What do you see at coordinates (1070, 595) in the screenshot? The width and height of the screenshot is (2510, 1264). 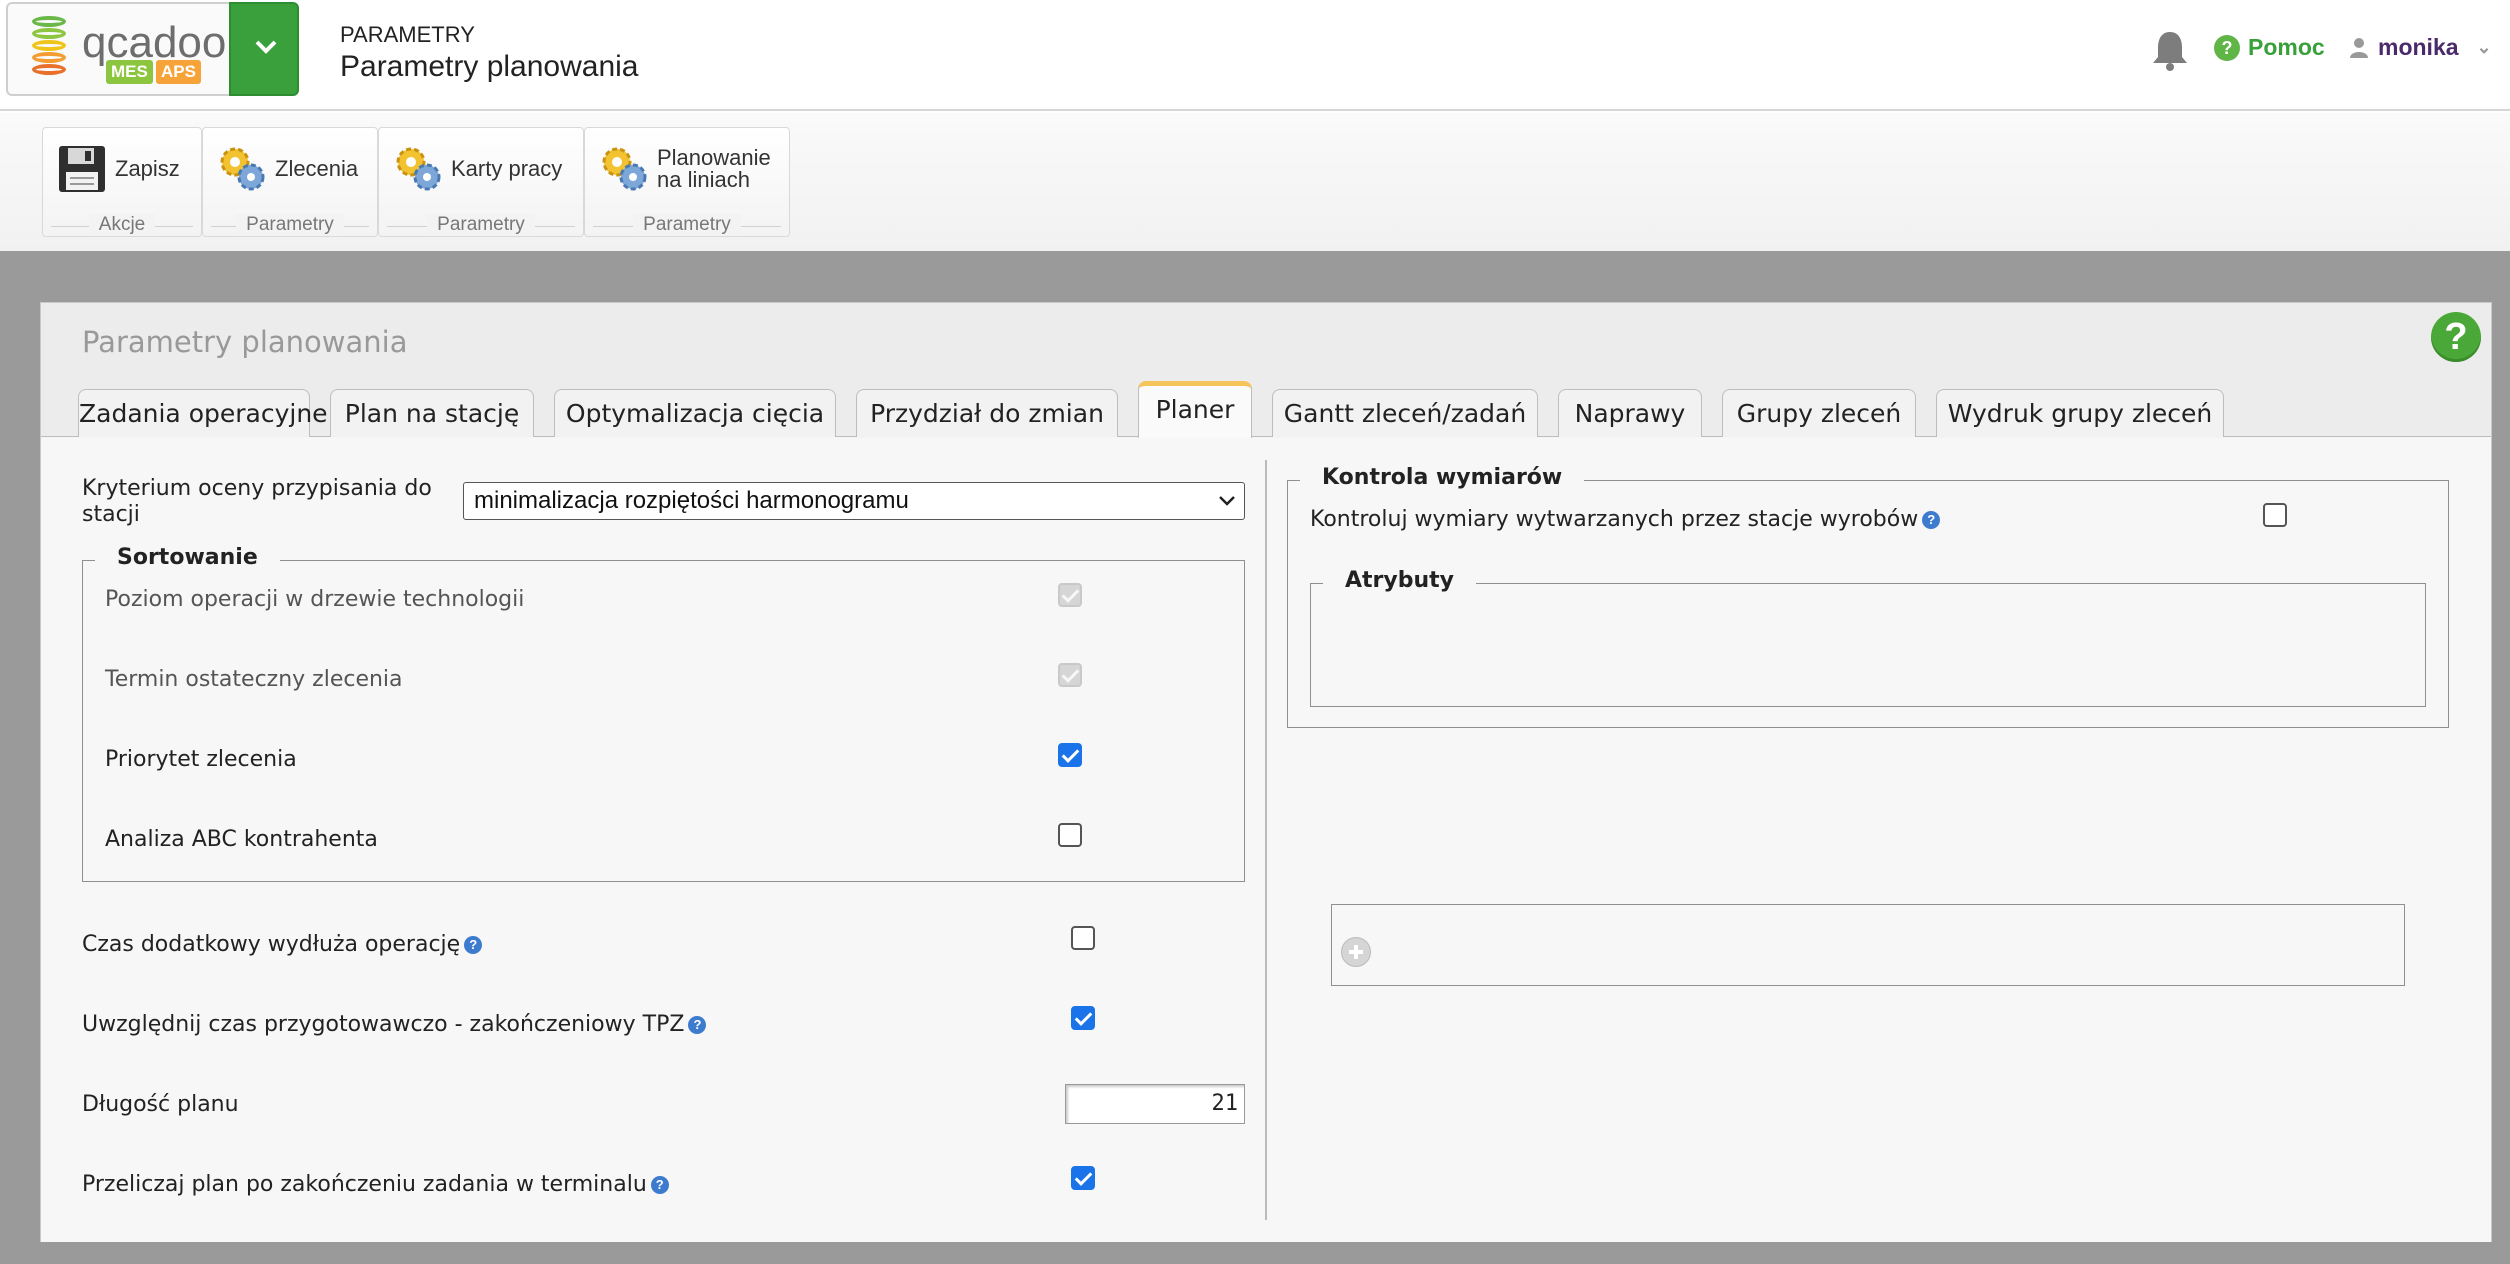 I see `sort-operation-level-checkbox` at bounding box center [1070, 595].